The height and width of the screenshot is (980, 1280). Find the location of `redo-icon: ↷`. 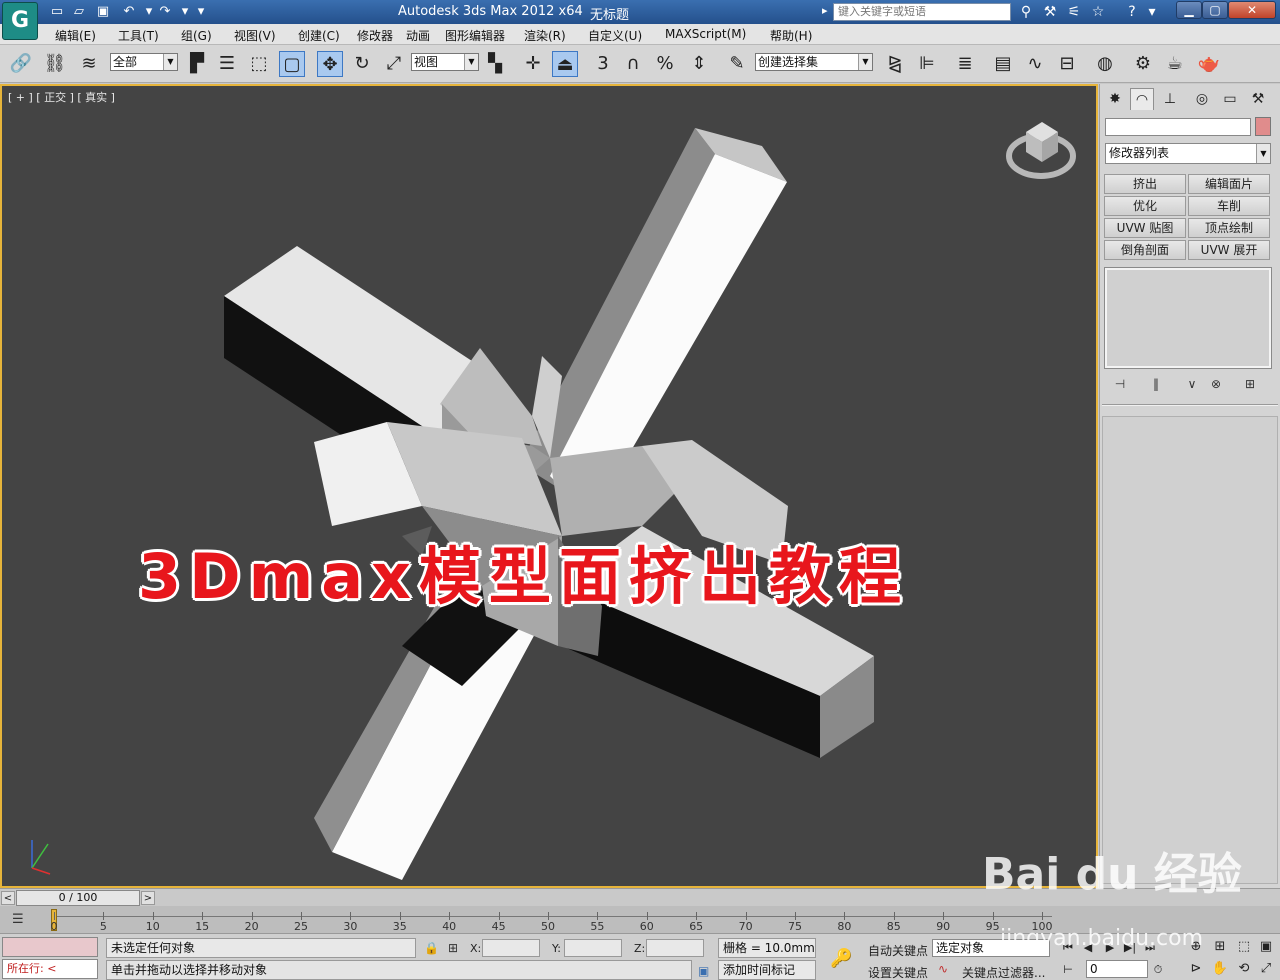

redo-icon: ↷ is located at coordinates (165, 12).